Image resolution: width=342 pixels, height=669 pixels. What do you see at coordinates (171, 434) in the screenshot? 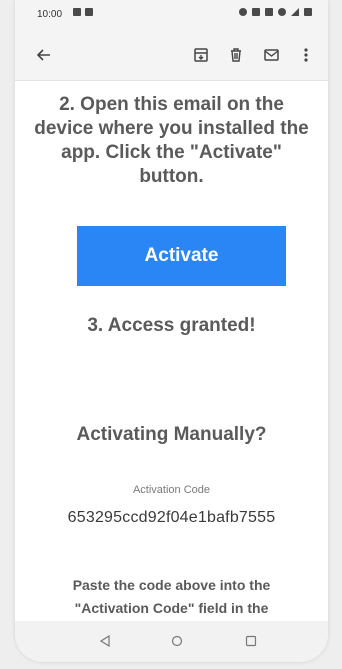
I see `manual-activation-heading: Activating Manually?` at bounding box center [171, 434].